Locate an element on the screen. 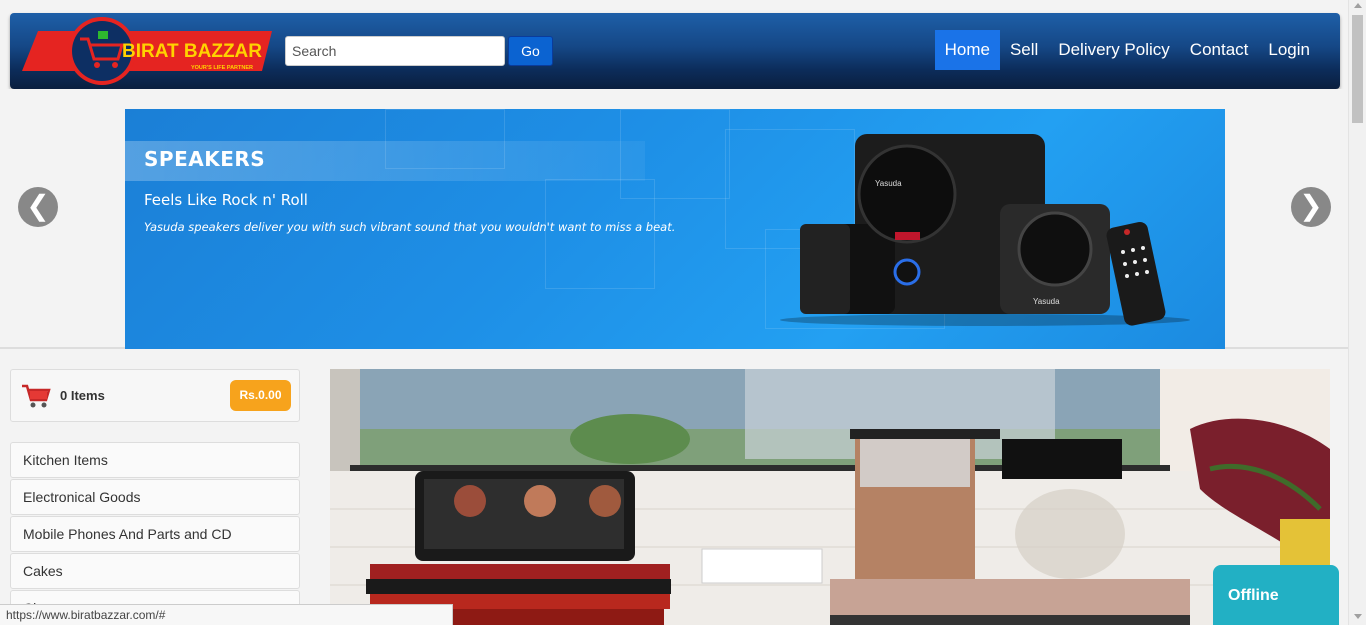 This screenshot has height=625, width=1366. cart-summary: 0 Items Rs.0.00 is located at coordinates (155, 395).